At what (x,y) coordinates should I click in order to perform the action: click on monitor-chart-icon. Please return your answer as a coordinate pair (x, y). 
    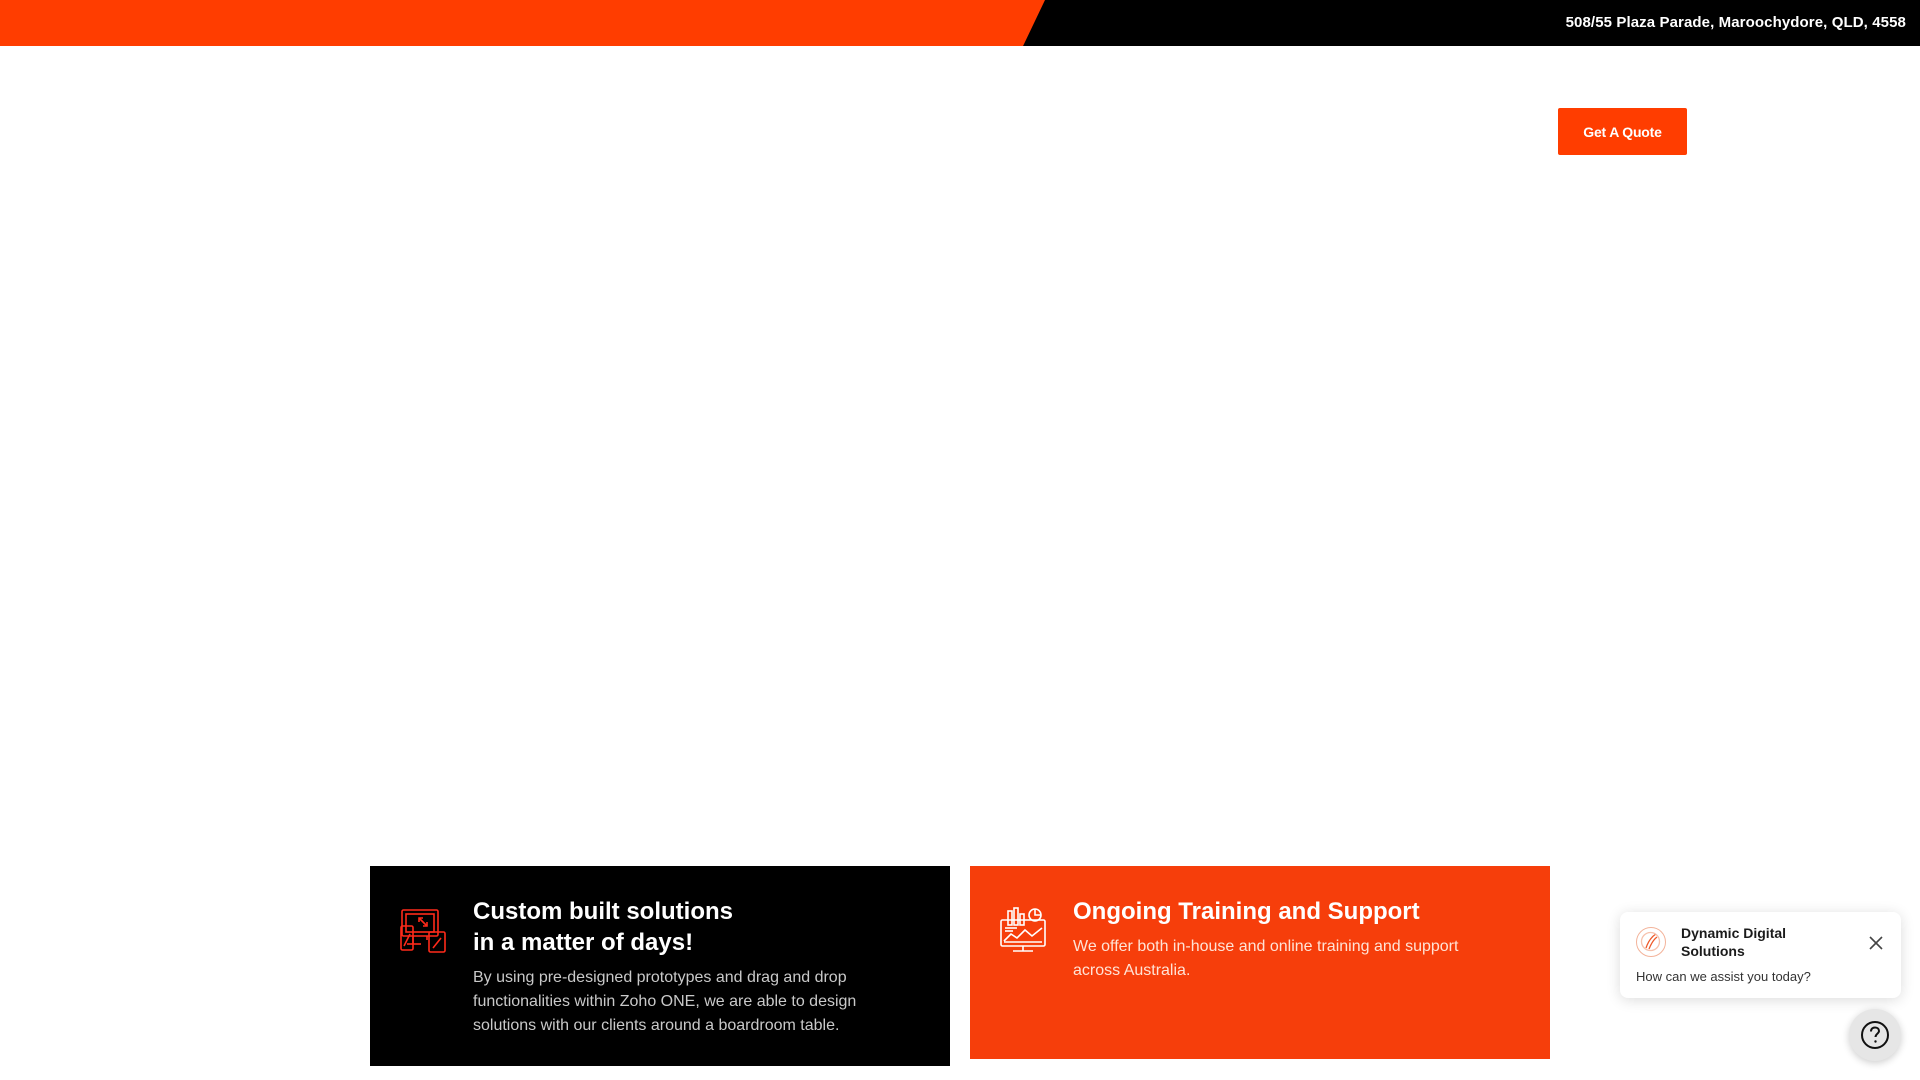
    Looking at the image, I should click on (1023, 930).